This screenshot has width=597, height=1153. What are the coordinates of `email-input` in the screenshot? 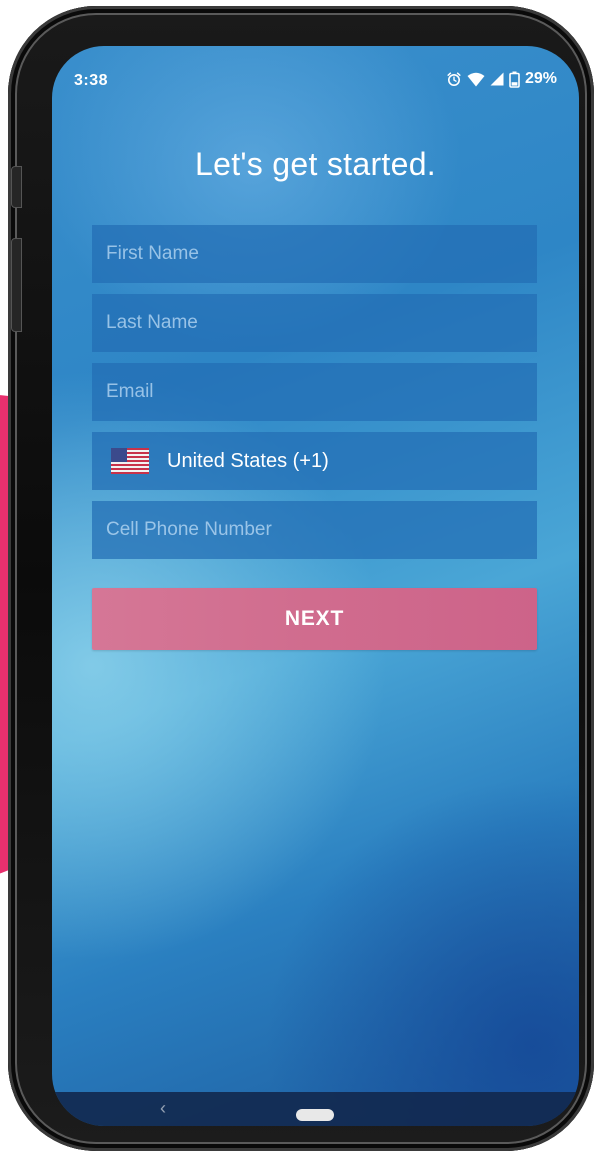 It's located at (321, 392).